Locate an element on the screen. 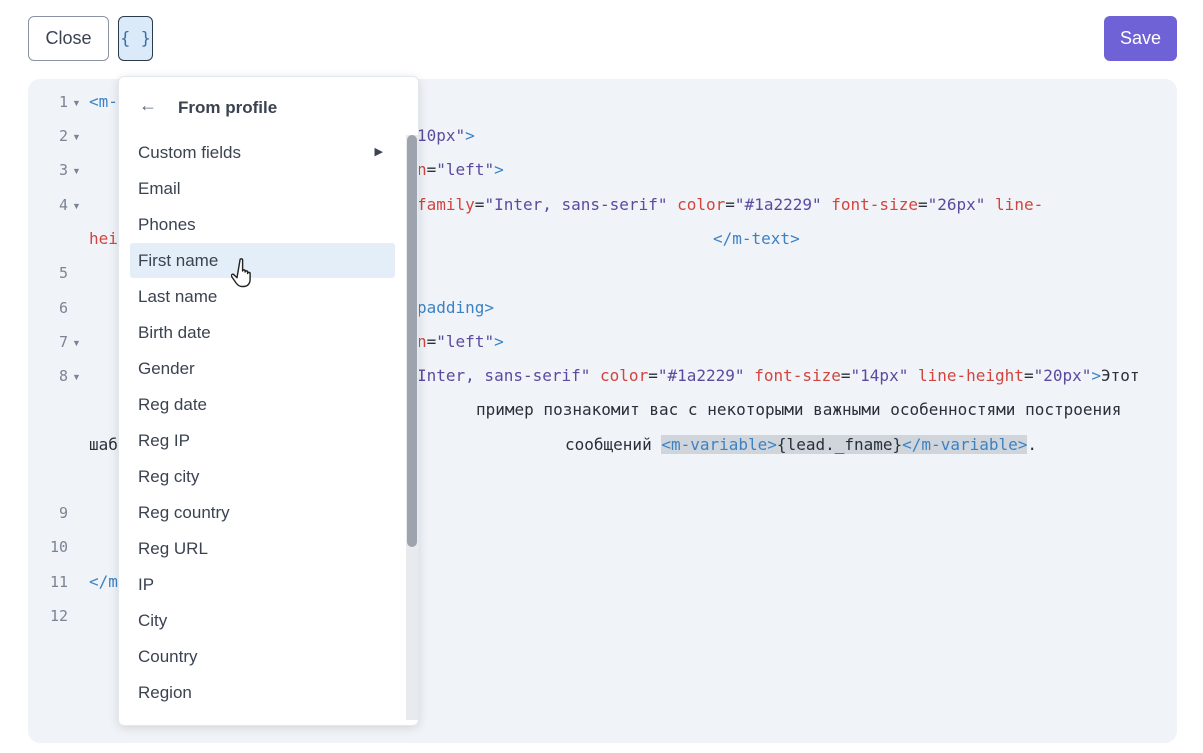 This screenshot has width=1203, height=753. code-token: </m is located at coordinates (103, 581).